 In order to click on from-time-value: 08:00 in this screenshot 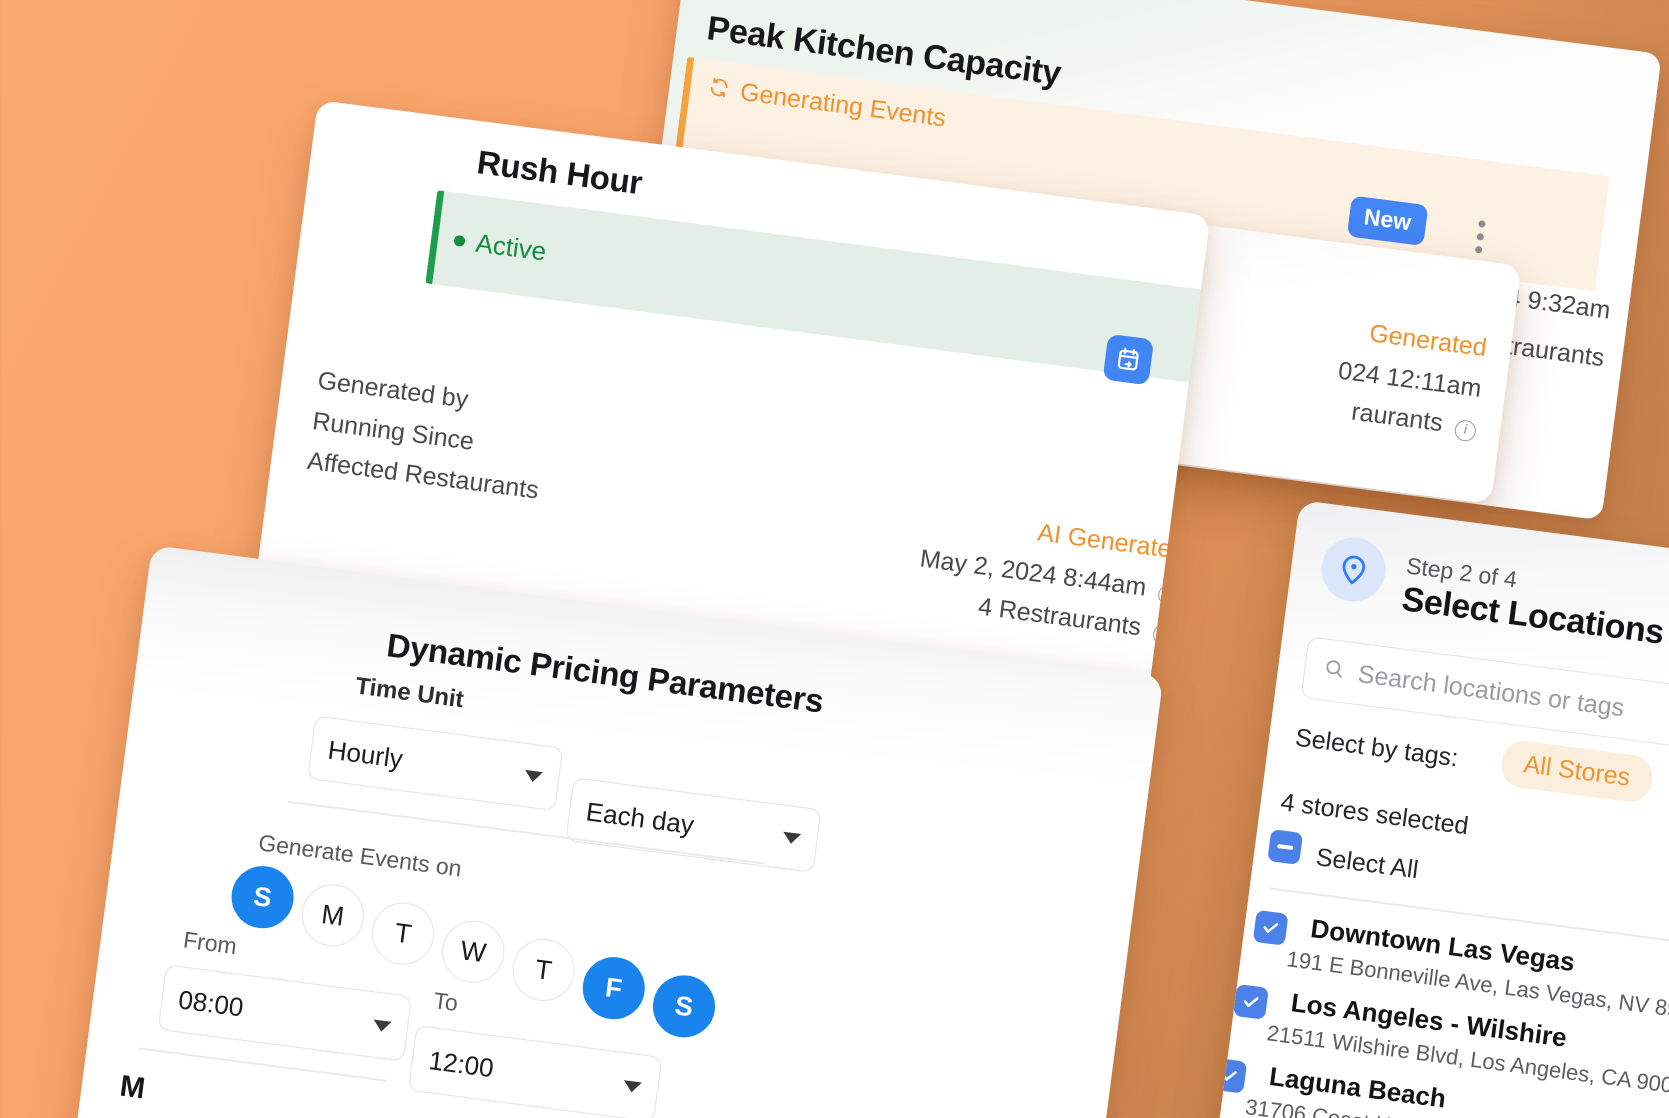, I will do `click(211, 1002)`.